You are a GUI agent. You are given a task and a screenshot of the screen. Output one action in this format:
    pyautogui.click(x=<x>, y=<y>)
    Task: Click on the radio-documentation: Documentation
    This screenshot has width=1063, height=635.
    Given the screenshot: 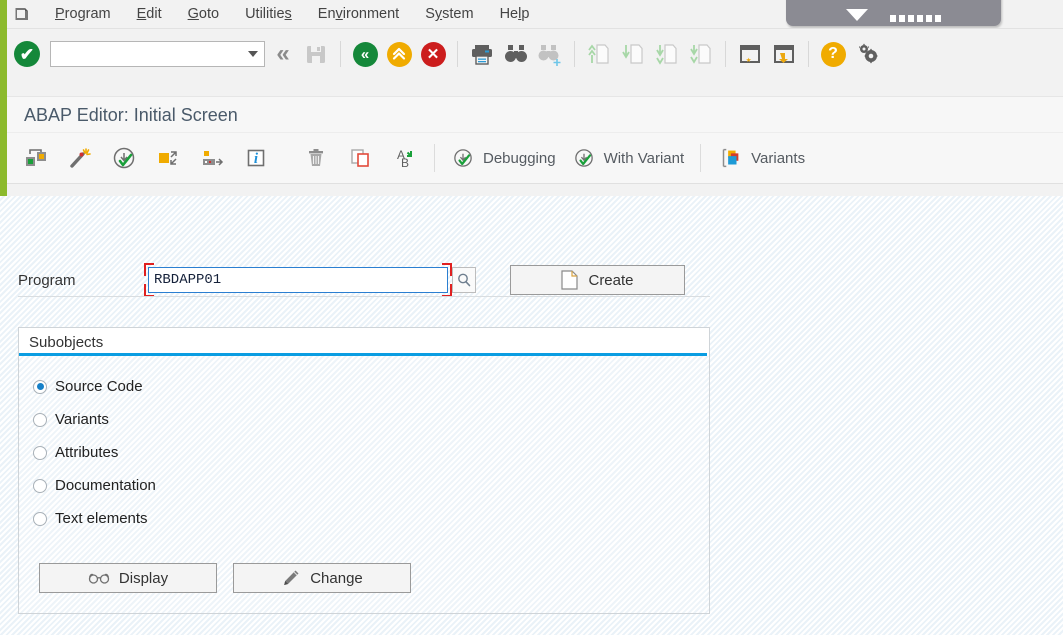 What is the action you would take?
    pyautogui.click(x=371, y=485)
    